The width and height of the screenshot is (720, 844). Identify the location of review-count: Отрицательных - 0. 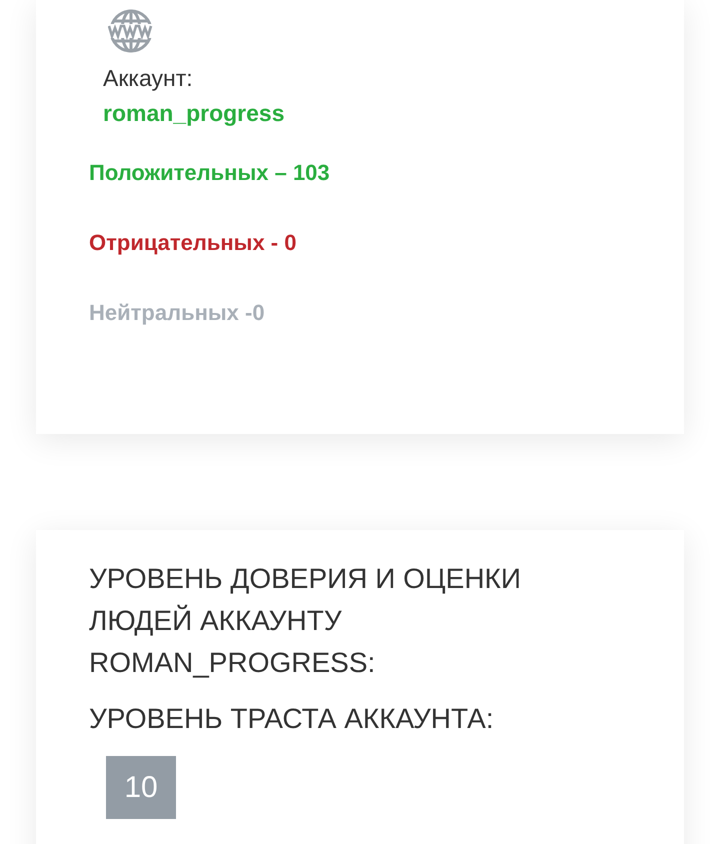
(193, 243).